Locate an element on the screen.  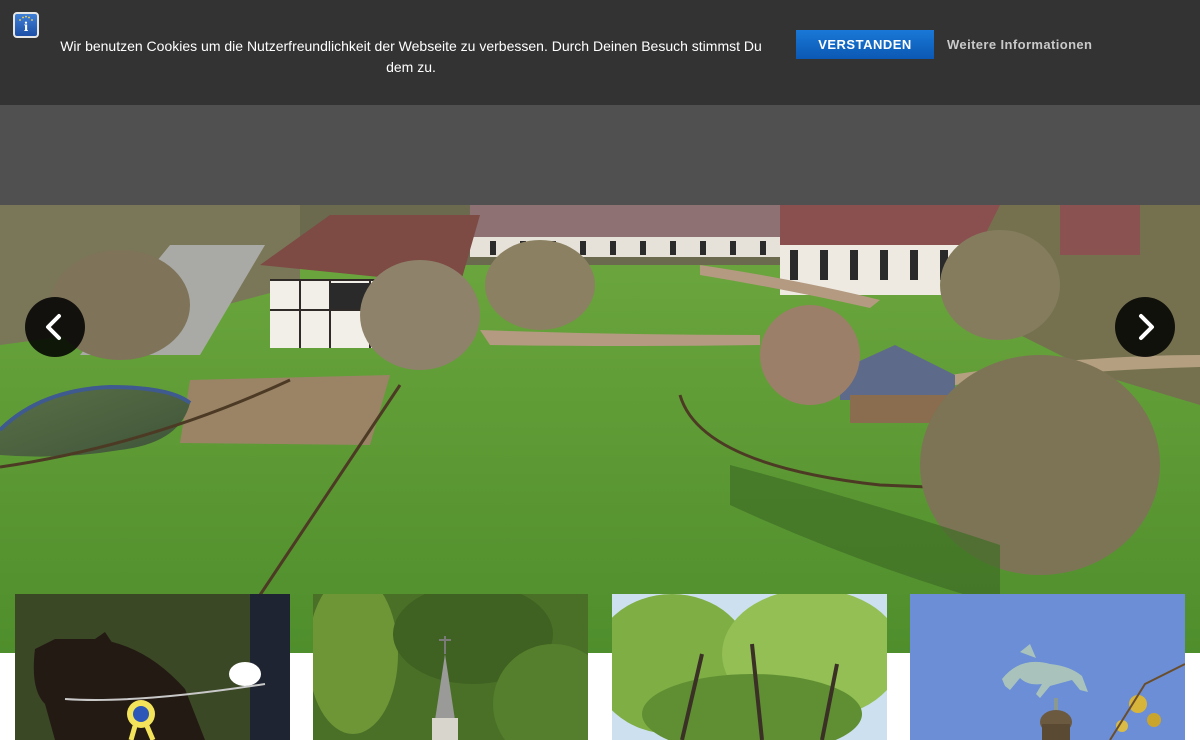
info-letter: i is located at coordinates (26, 27).